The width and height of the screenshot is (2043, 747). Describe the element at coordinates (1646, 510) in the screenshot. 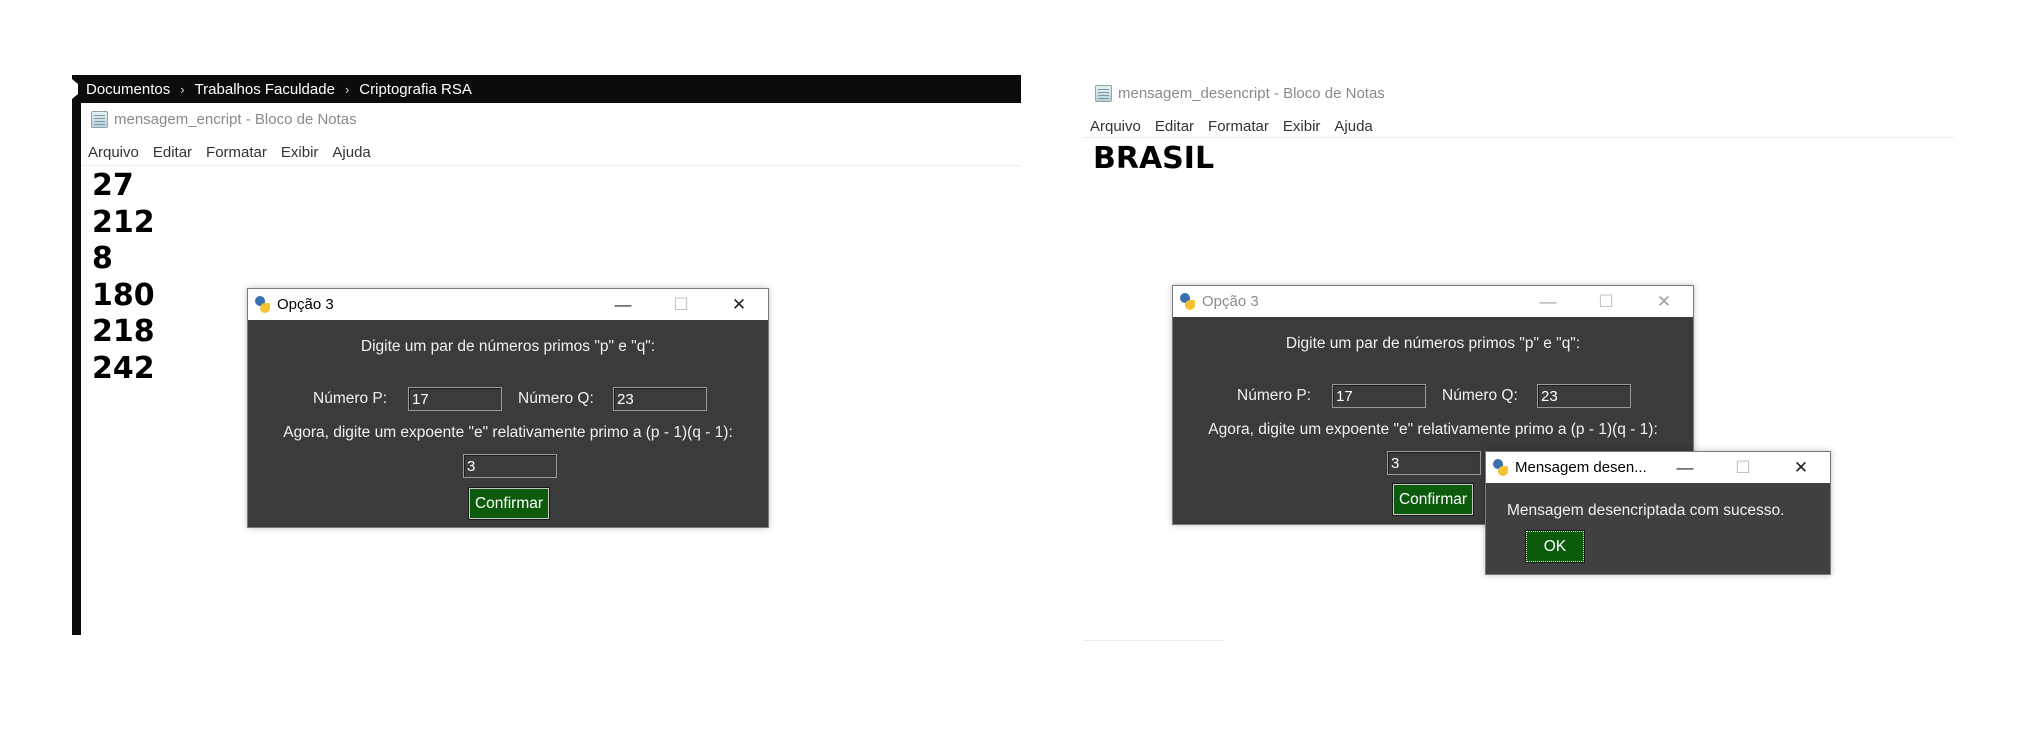

I see `message-text: Mensagem desencriptada com sucesso.` at that location.